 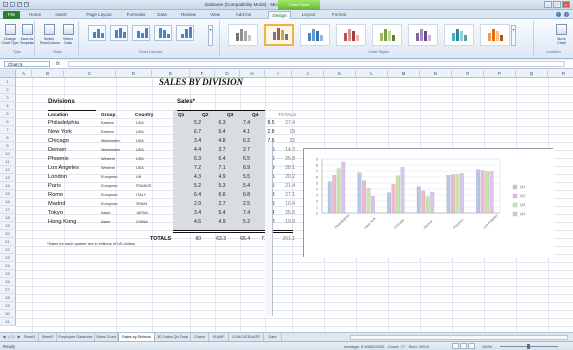 I want to click on previous-sheet-icon: ◁, so click(x=9, y=336).